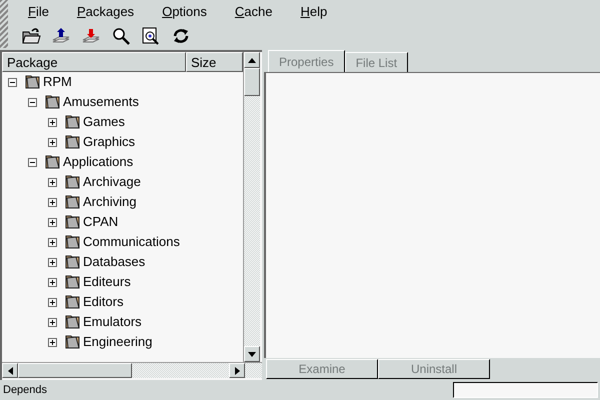 The width and height of the screenshot is (600, 400). Describe the element at coordinates (57, 82) in the screenshot. I see `tree-item: RPM` at that location.